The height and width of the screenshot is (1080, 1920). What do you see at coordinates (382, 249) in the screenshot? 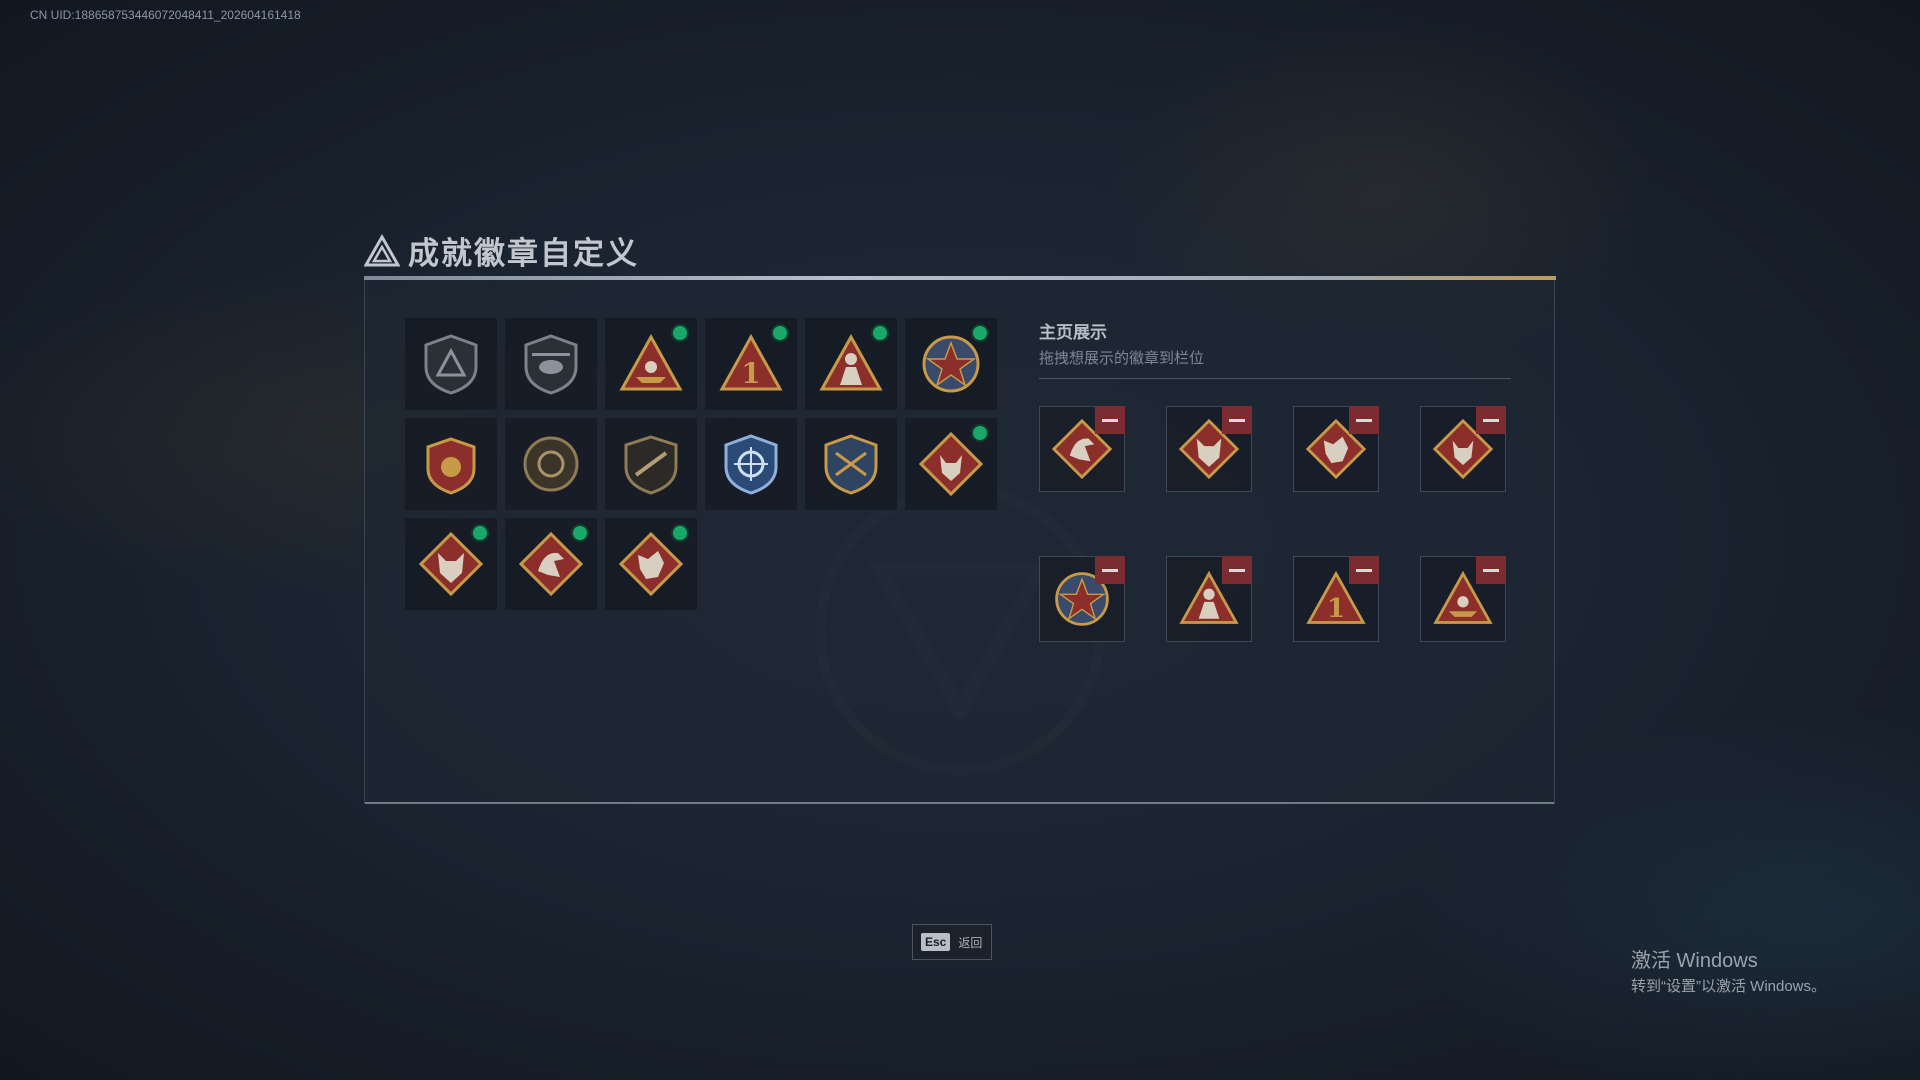
I see `triangle-logo-icon` at bounding box center [382, 249].